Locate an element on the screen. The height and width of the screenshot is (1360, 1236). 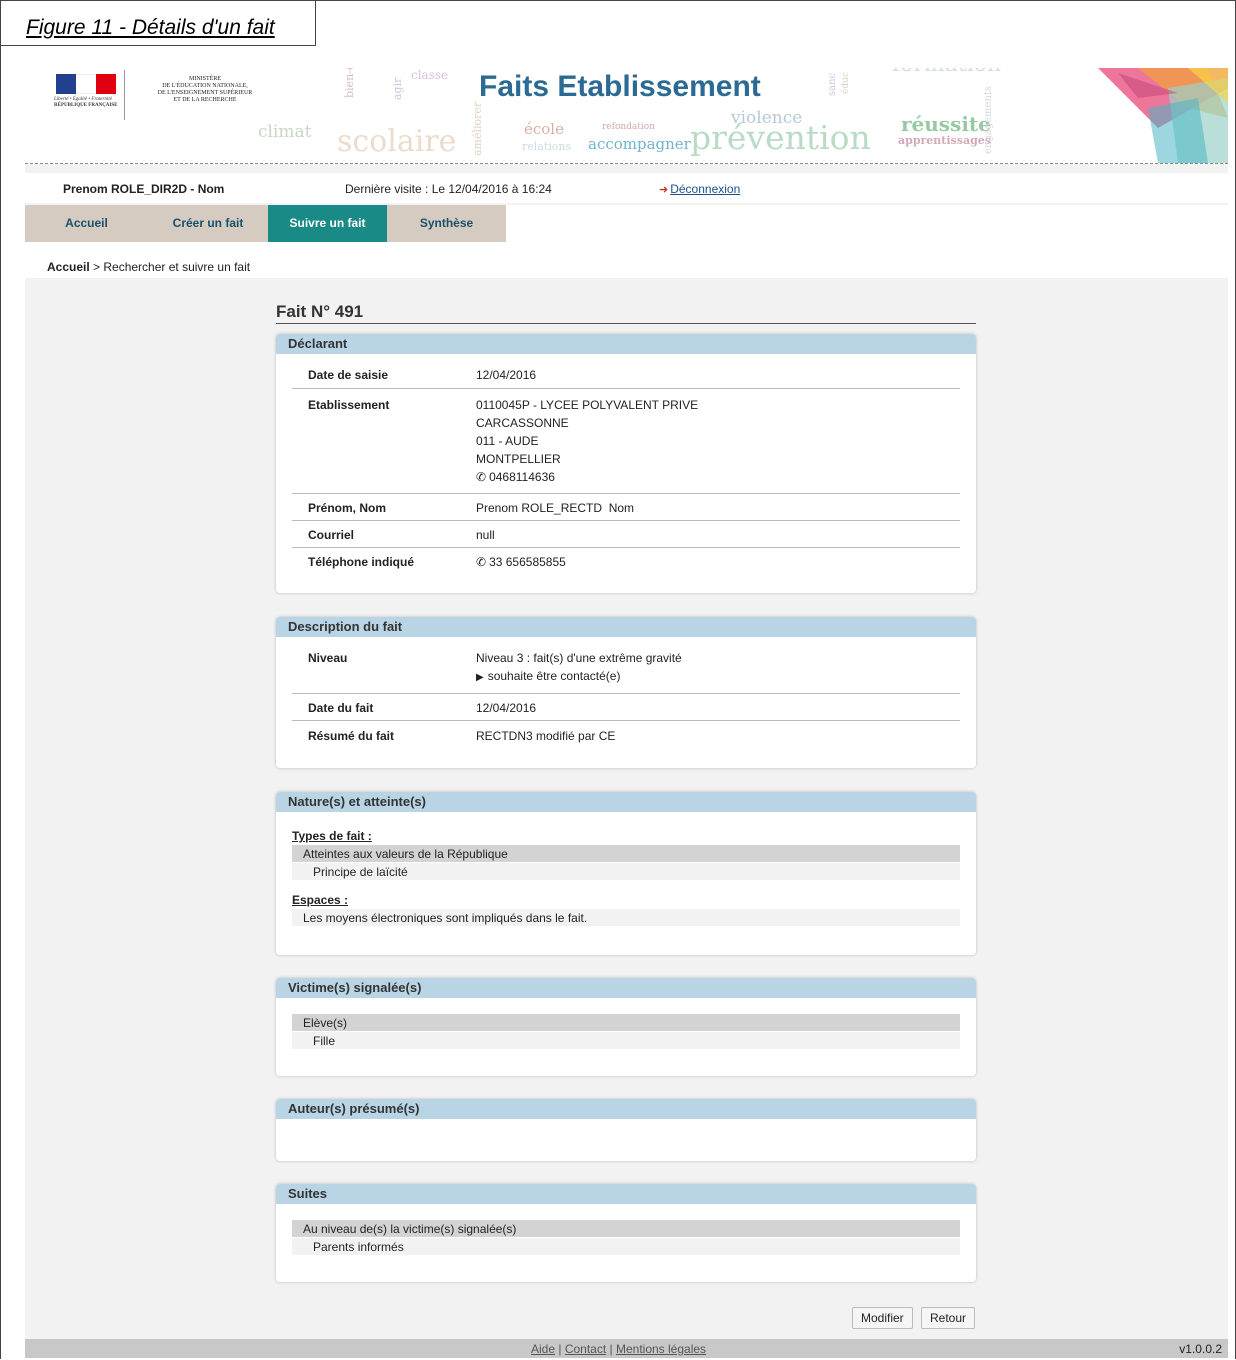
figure-caption: Figure 11 - Détails d'un fait is located at coordinates (150, 27).